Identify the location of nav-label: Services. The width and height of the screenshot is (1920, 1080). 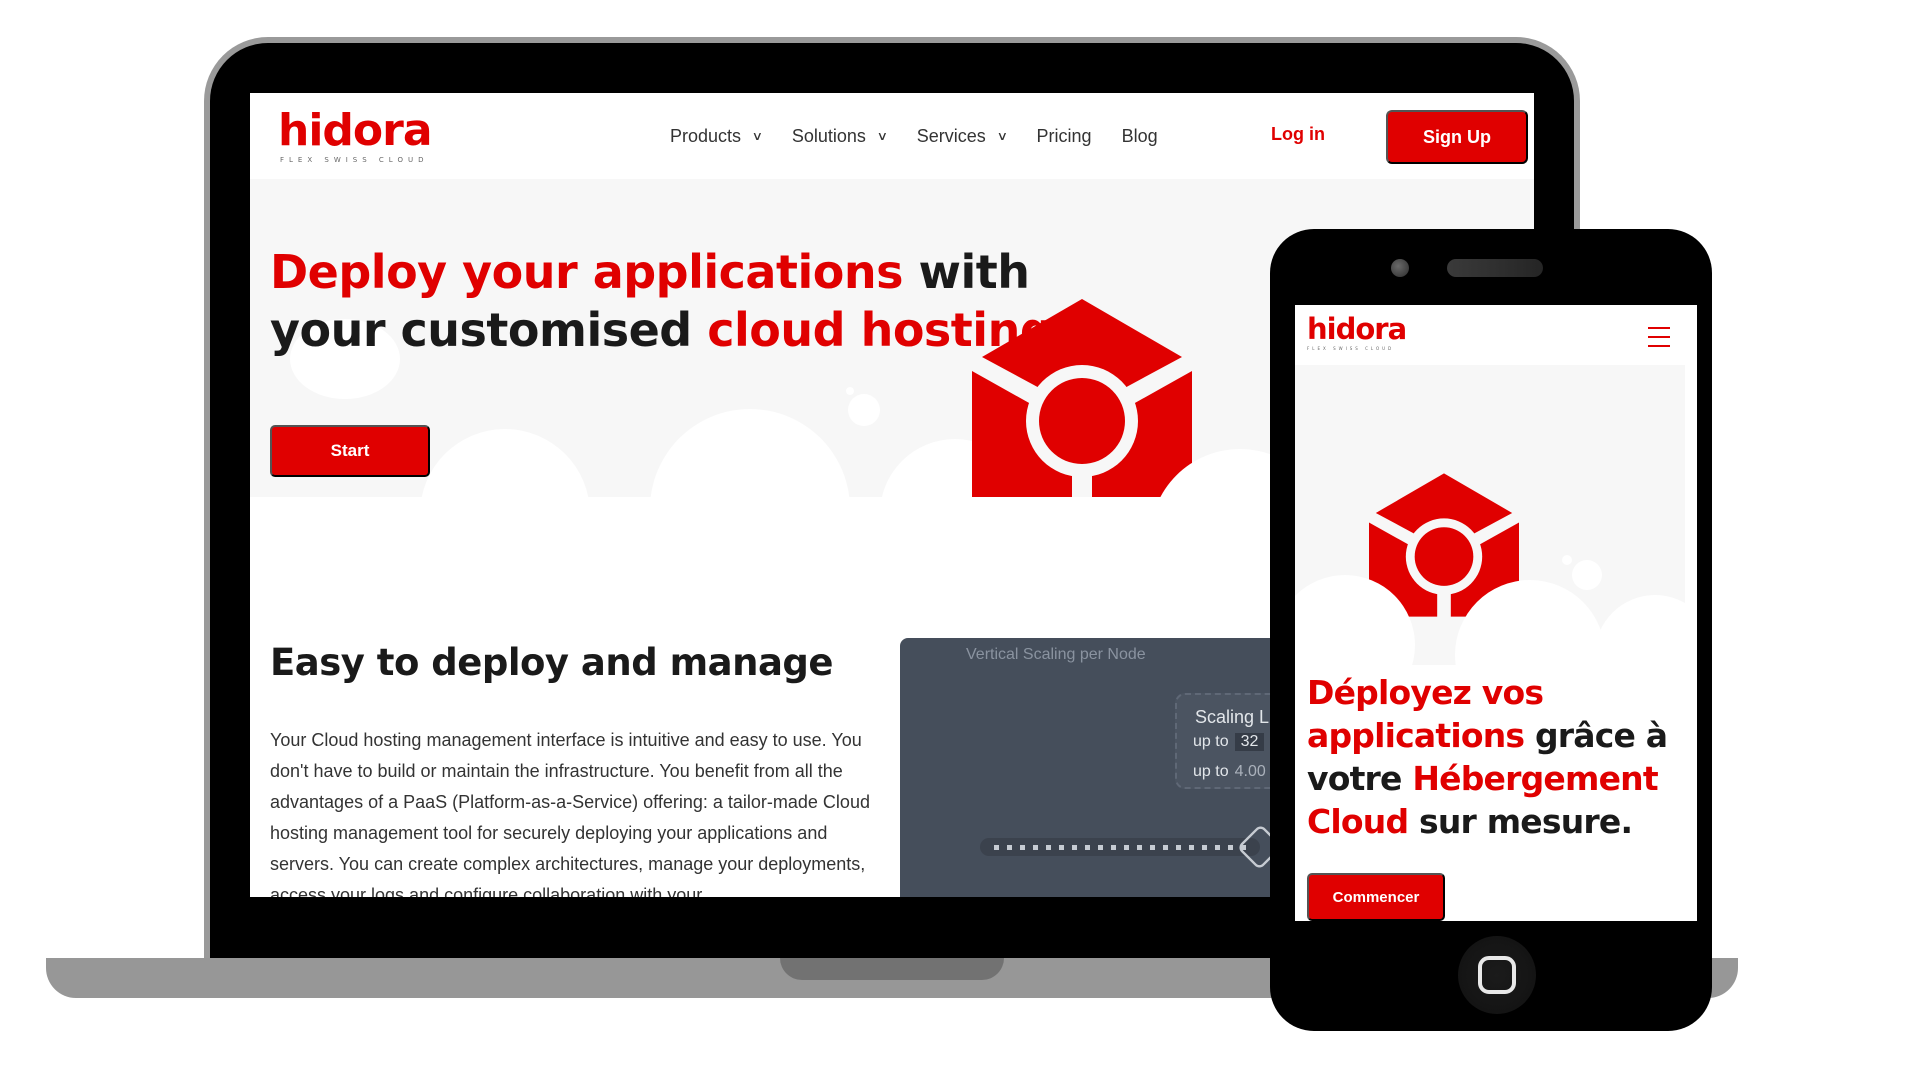
(951, 135).